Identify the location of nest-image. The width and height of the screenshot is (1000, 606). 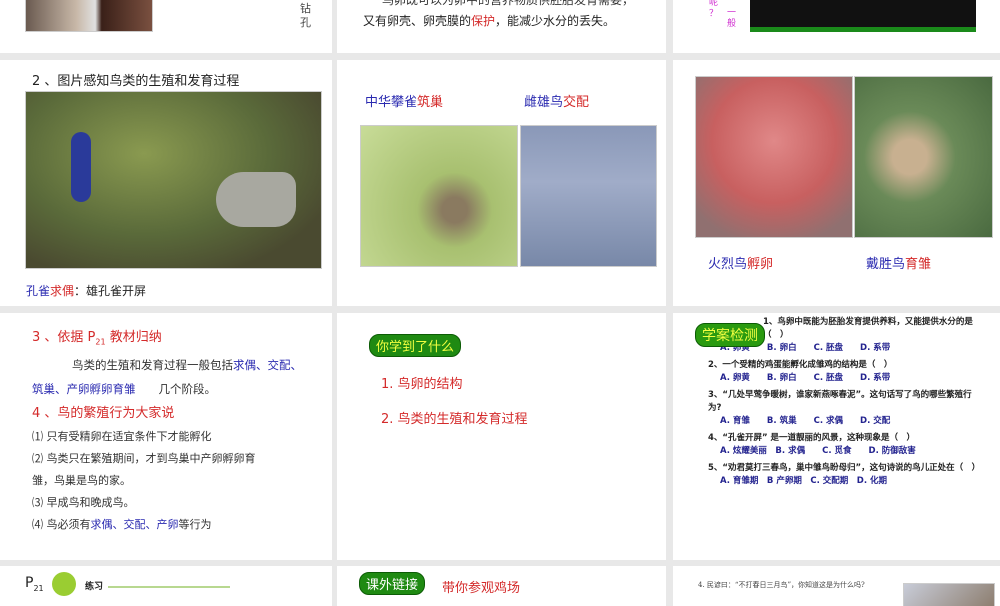
(439, 196).